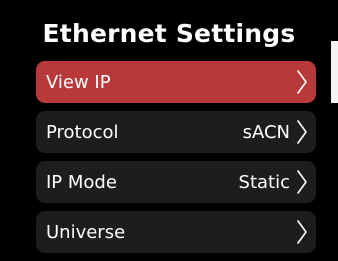 Image resolution: width=338 pixels, height=261 pixels. I want to click on menu-item-label: View IP, so click(78, 82).